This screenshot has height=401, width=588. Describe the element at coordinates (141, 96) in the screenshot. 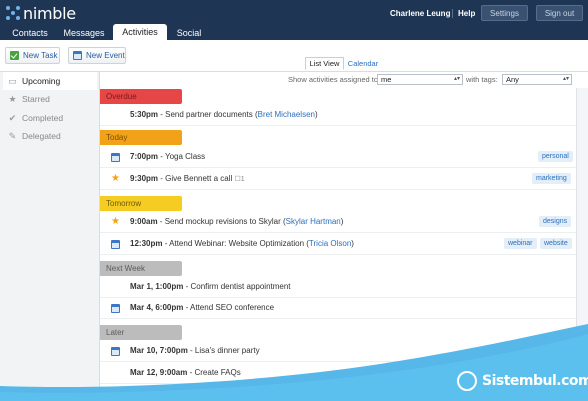

I see `group-header-overdue: Overdue` at that location.